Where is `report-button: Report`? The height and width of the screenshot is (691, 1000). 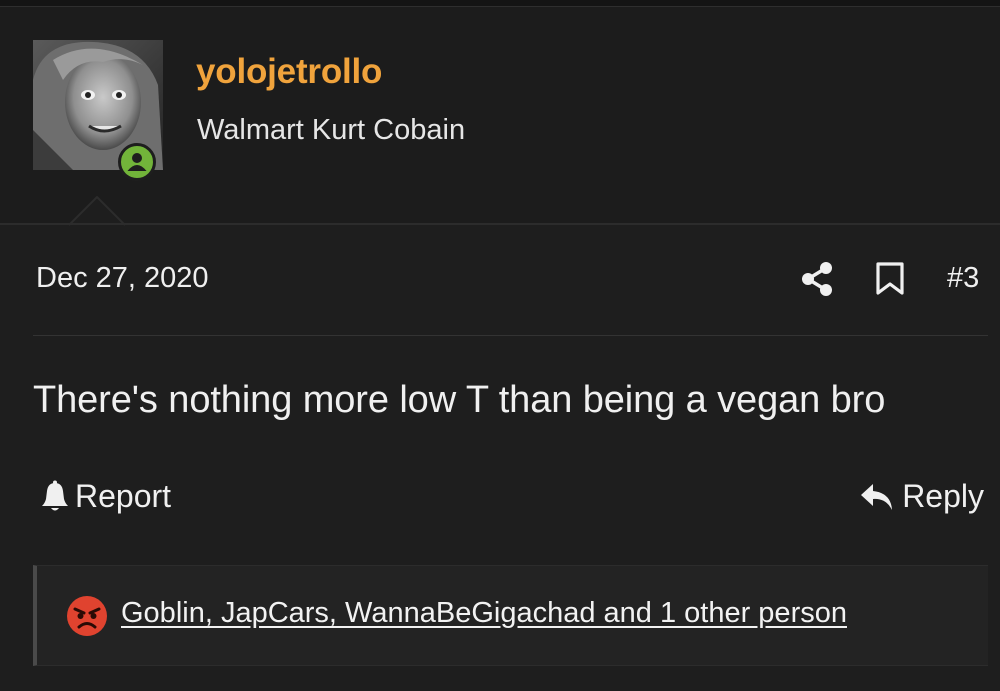
report-button: Report is located at coordinates (105, 496).